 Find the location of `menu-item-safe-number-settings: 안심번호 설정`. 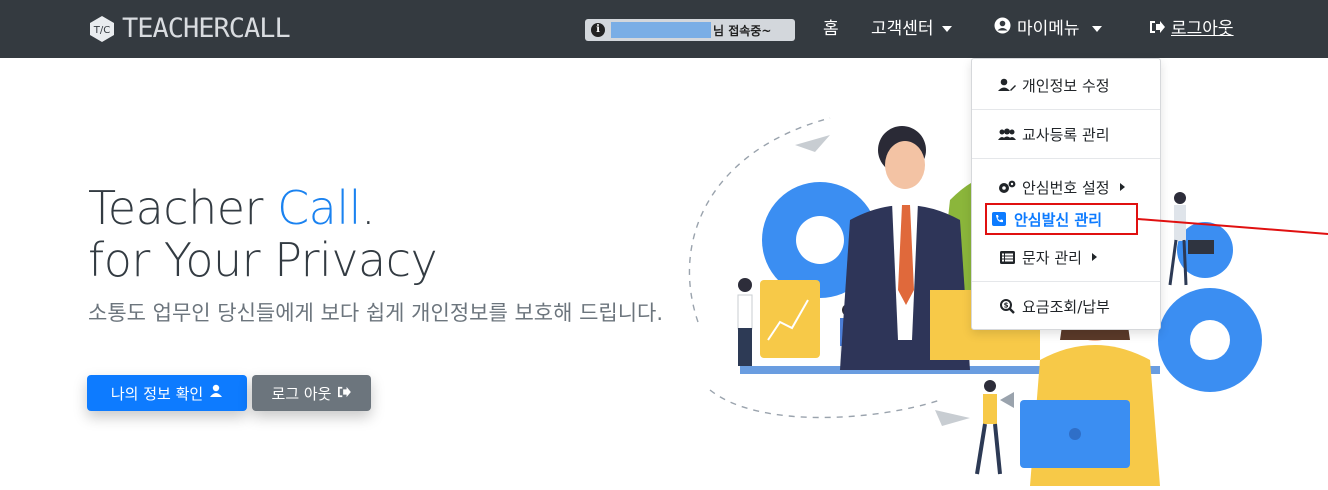

menu-item-safe-number-settings: 안심번호 설정 is located at coordinates (1066, 187).